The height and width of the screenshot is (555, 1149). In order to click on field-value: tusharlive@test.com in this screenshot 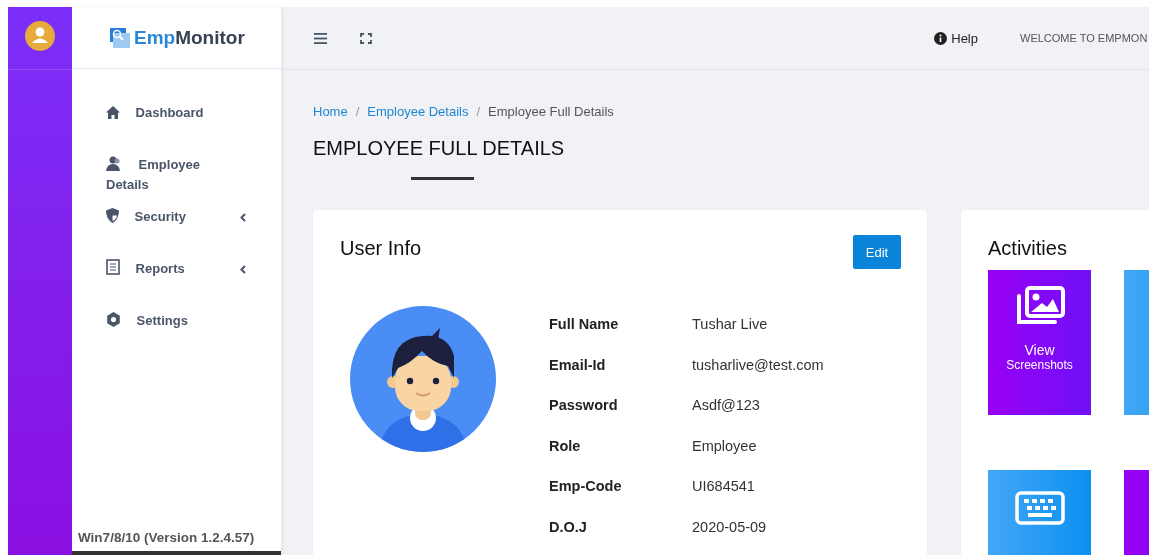, I will do `click(758, 365)`.